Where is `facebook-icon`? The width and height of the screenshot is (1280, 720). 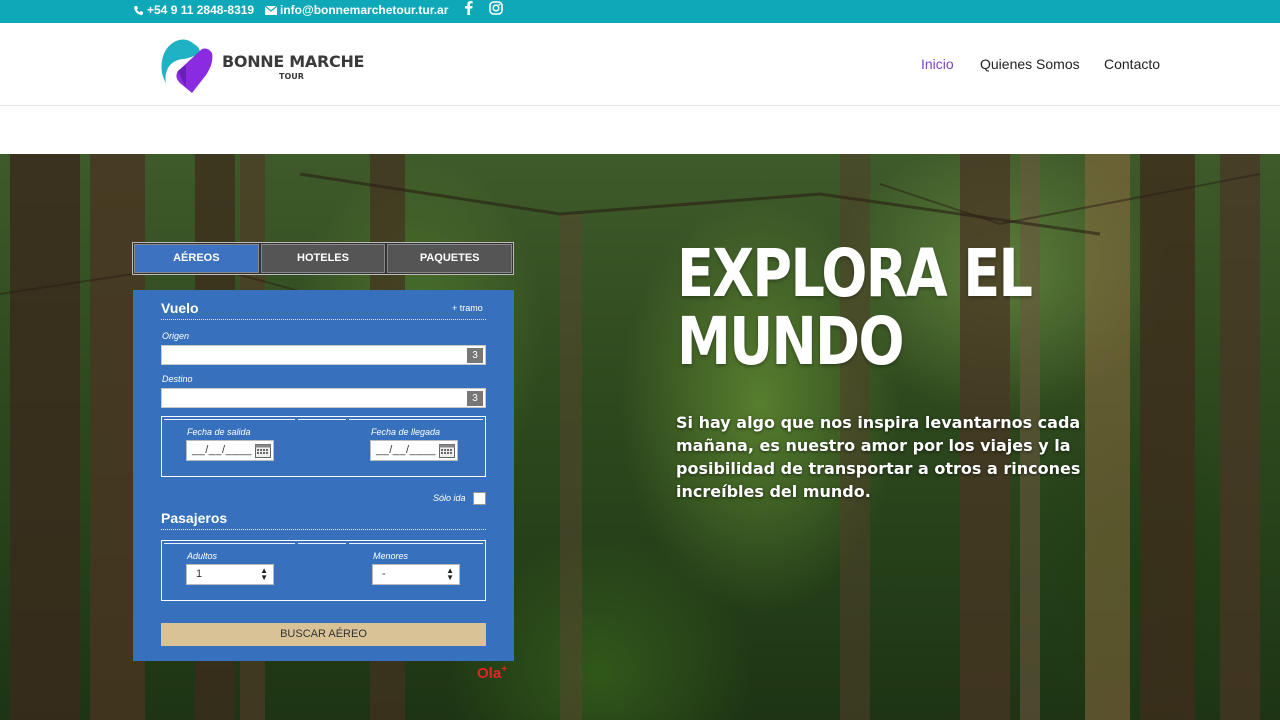 facebook-icon is located at coordinates (469, 8).